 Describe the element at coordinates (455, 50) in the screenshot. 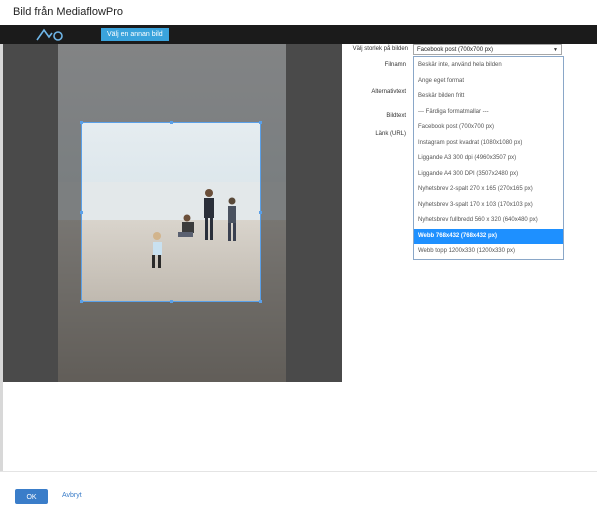

I see `size-select-value: Facebook post (700x700 px)` at that location.